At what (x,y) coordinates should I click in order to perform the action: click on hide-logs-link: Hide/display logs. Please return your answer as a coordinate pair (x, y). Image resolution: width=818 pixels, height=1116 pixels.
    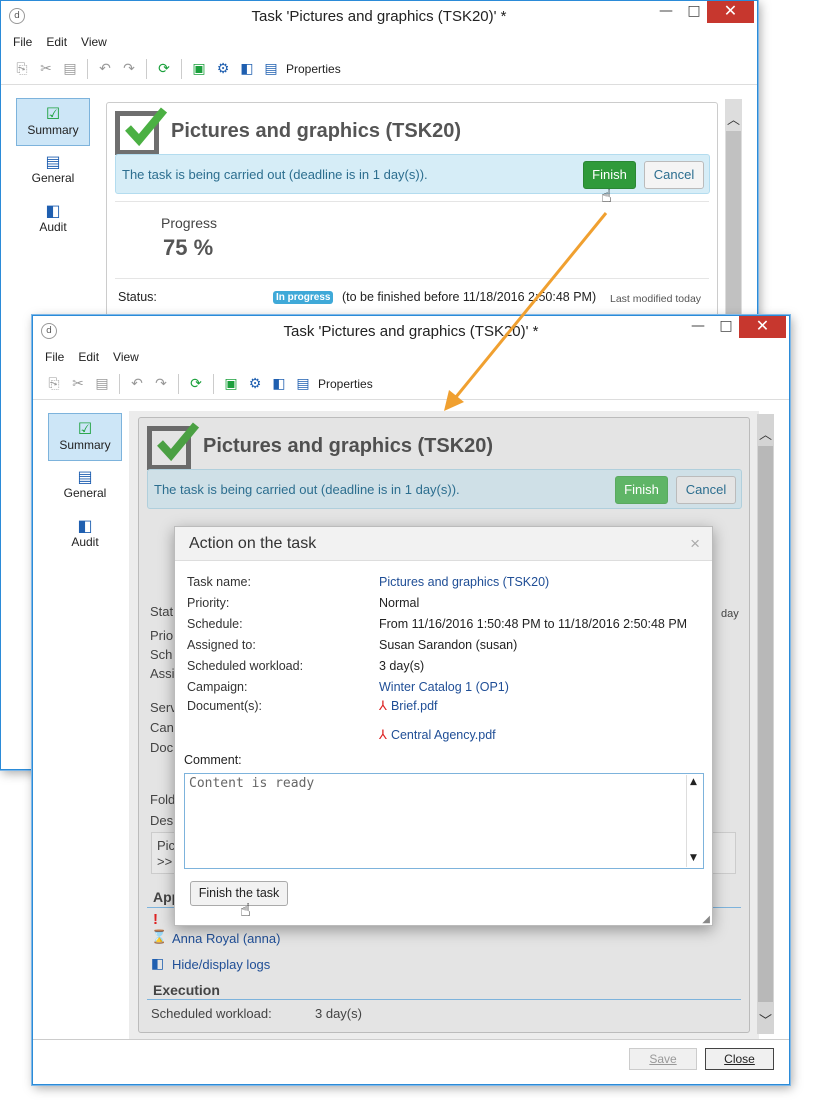
    Looking at the image, I should click on (221, 964).